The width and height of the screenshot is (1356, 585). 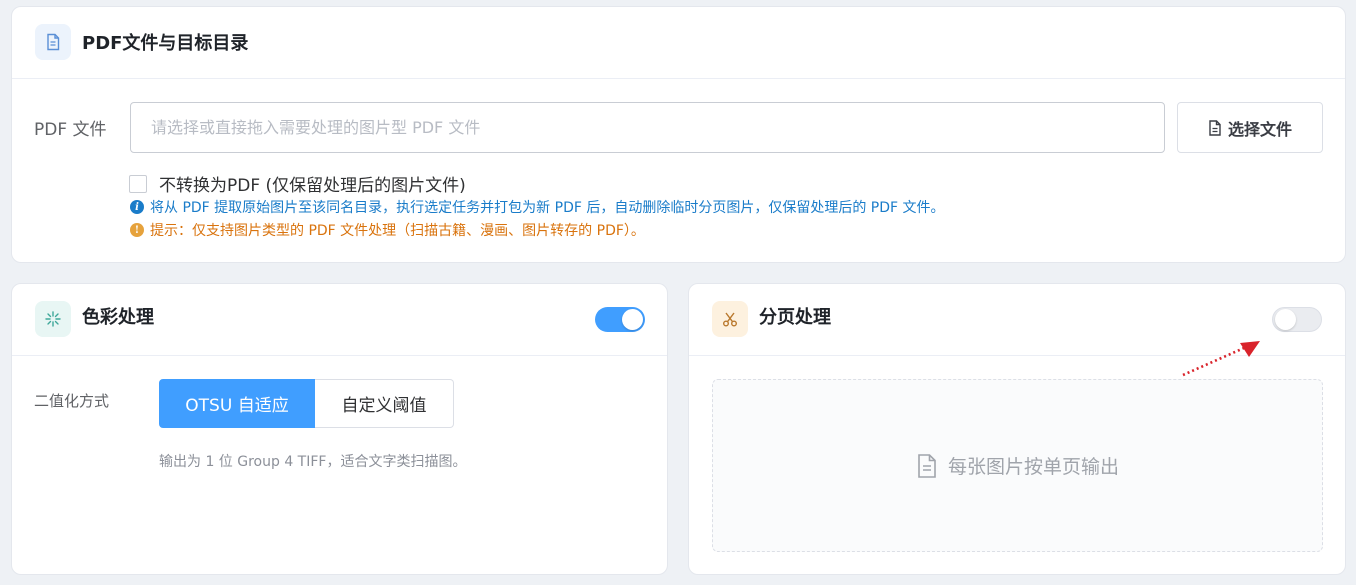 What do you see at coordinates (339, 320) in the screenshot?
I see `color-section-header: 色彩处理` at bounding box center [339, 320].